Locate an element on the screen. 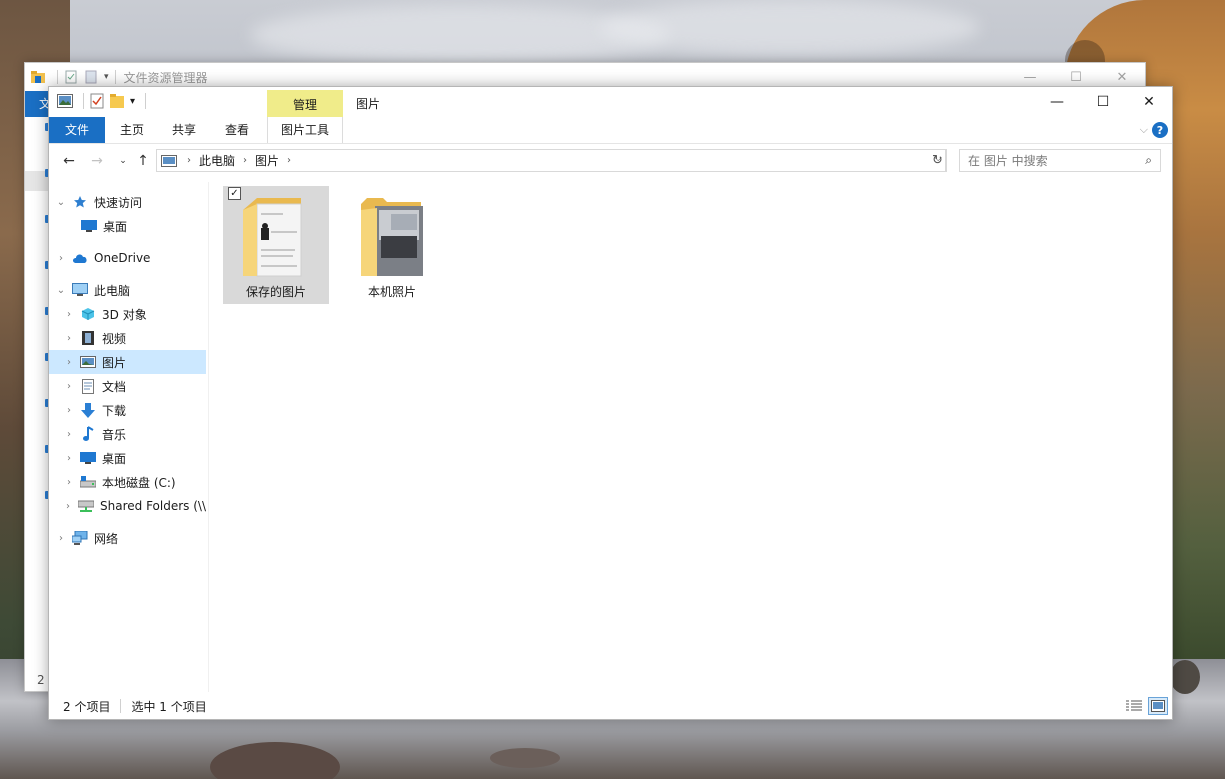 The height and width of the screenshot is (779, 1225). nav-network: › 网络 is located at coordinates (127, 538).